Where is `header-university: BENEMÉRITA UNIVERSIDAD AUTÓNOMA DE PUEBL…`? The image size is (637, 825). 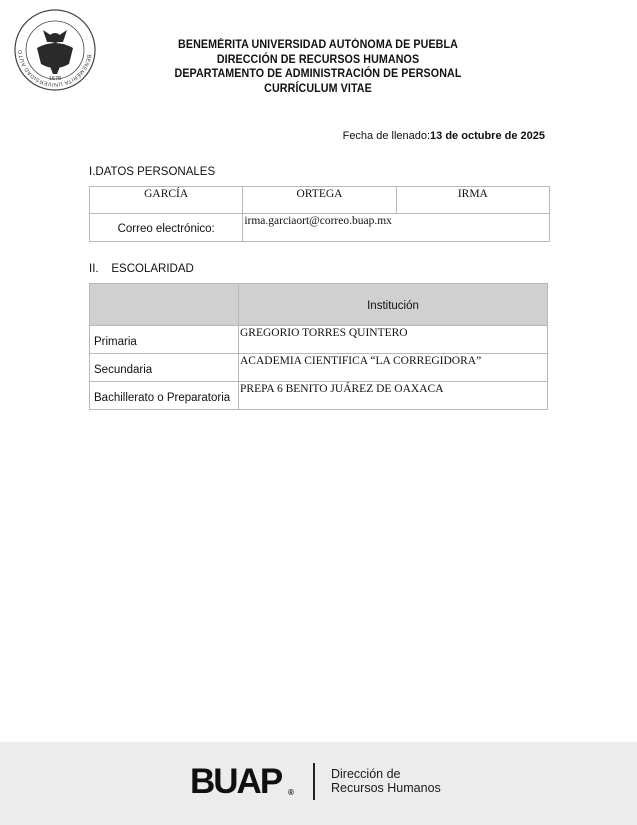
header-university: BENEMÉRITA UNIVERSIDAD AUTÓNOMA DE PUEBL… is located at coordinates (318, 45).